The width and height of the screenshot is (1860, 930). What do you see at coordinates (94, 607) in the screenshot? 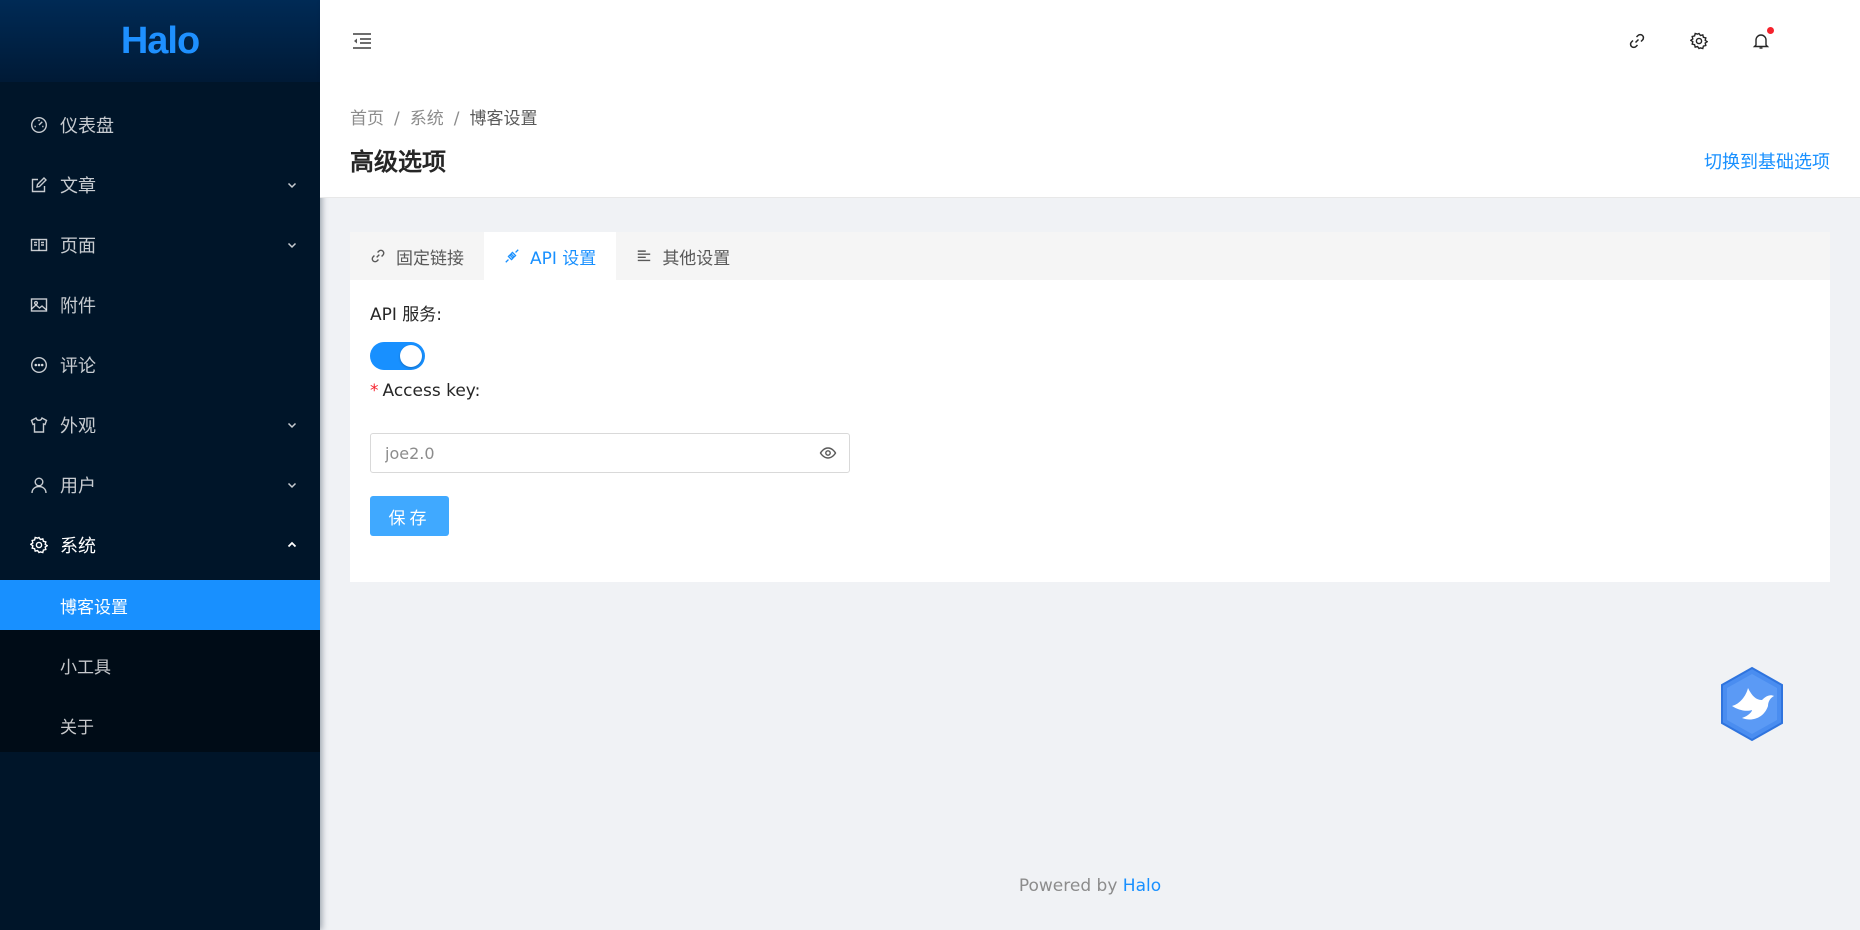
I see `sidebar-item-label: 博客设置` at bounding box center [94, 607].